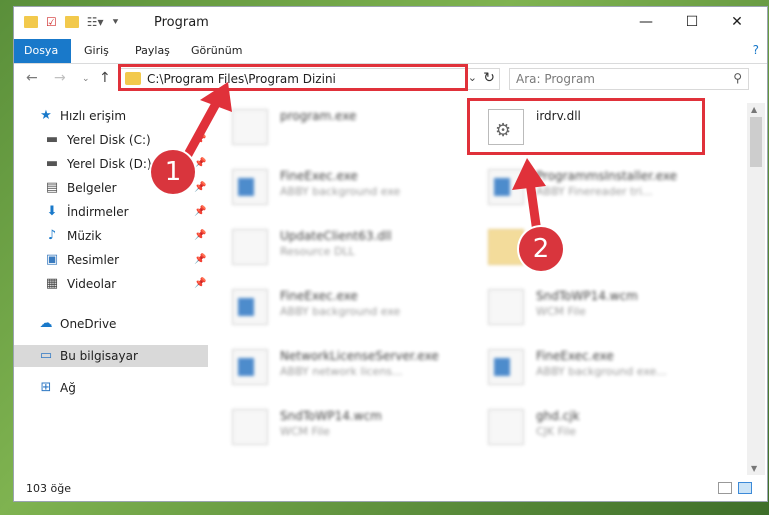 The image size is (769, 515). What do you see at coordinates (250, 127) in the screenshot?
I see `exe-icon` at bounding box center [250, 127].